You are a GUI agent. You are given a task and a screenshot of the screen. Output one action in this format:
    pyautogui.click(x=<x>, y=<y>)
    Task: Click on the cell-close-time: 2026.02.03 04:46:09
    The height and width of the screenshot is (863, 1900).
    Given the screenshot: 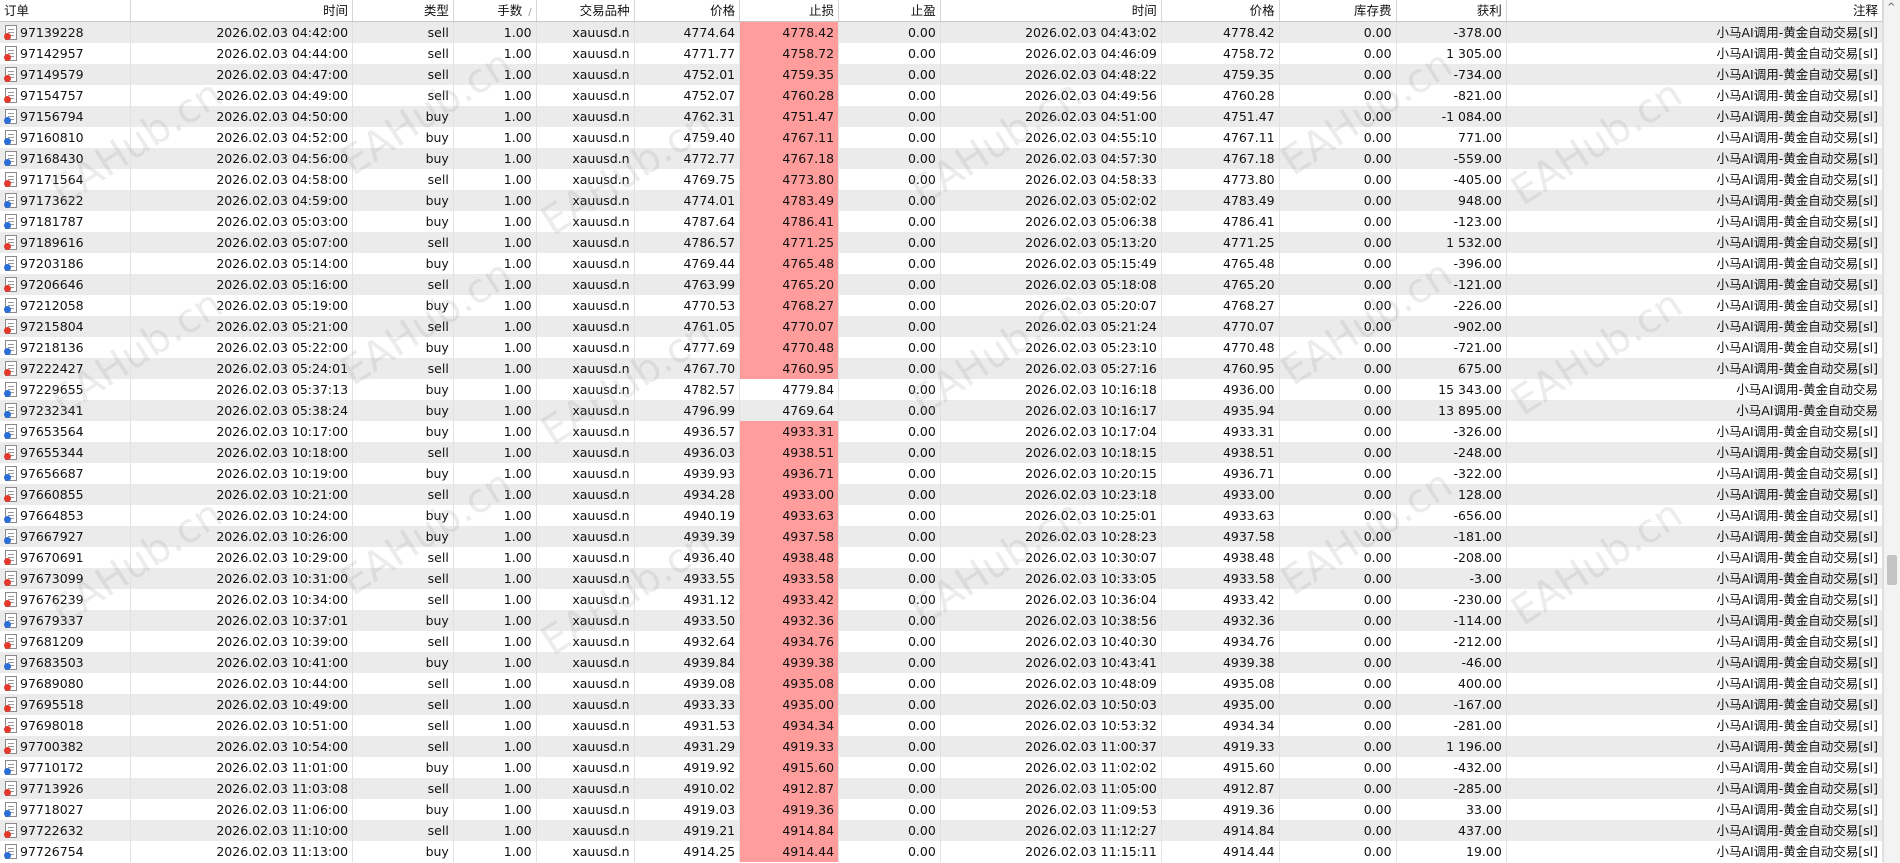 What is the action you would take?
    pyautogui.click(x=1051, y=53)
    